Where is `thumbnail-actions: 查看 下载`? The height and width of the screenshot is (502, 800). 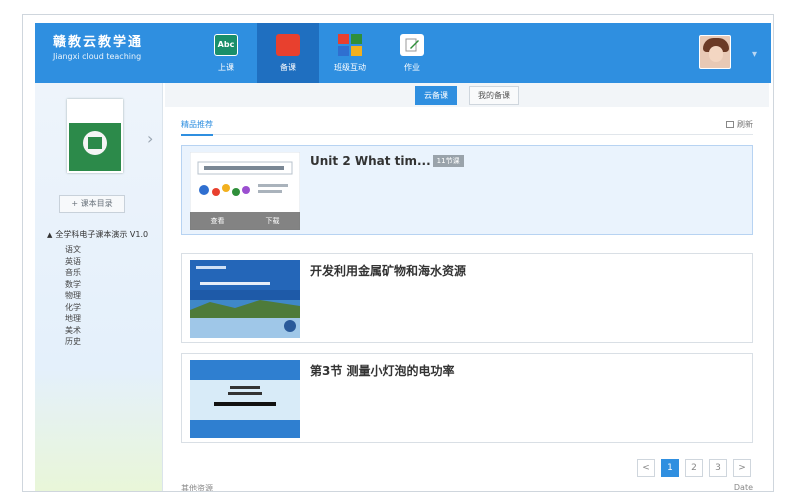
thumbnail-actions: 查看 下载 is located at coordinates (245, 221).